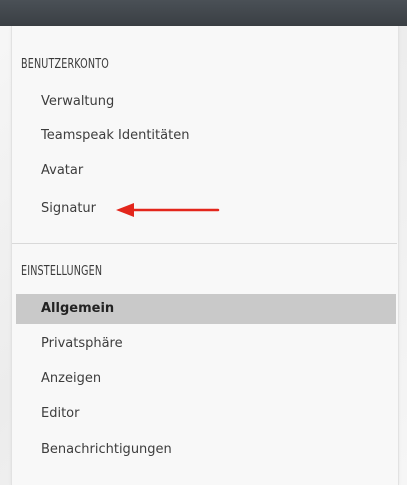 Image resolution: width=407 pixels, height=485 pixels. What do you see at coordinates (62, 271) in the screenshot?
I see `section-header-einstellungen: EINSTELLUNGEN` at bounding box center [62, 271].